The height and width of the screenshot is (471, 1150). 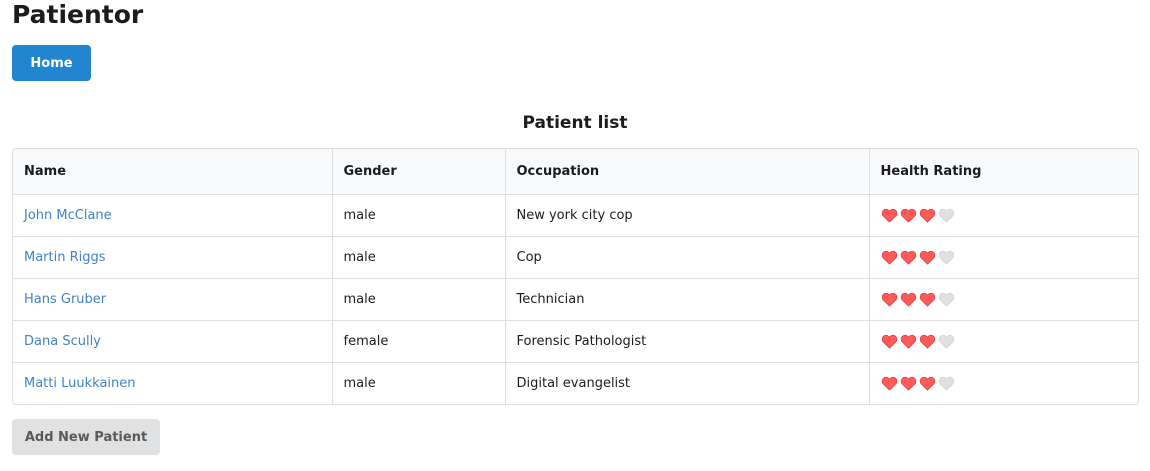 What do you see at coordinates (51, 63) in the screenshot?
I see `home-button: Home` at bounding box center [51, 63].